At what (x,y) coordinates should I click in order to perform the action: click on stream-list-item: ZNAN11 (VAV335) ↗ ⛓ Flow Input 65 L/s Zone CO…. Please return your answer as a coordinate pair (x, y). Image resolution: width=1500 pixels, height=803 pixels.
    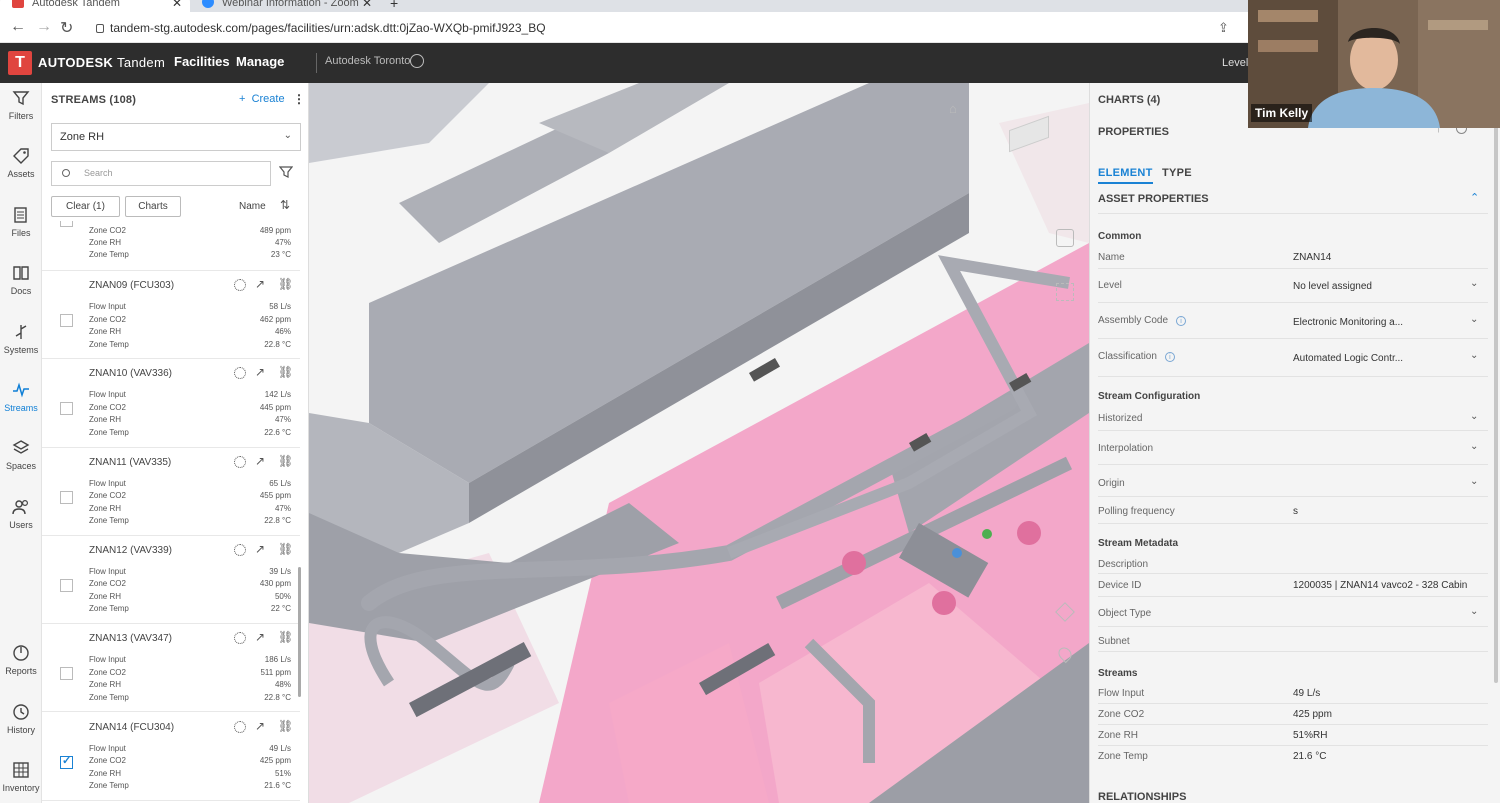
    Looking at the image, I should click on (171, 492).